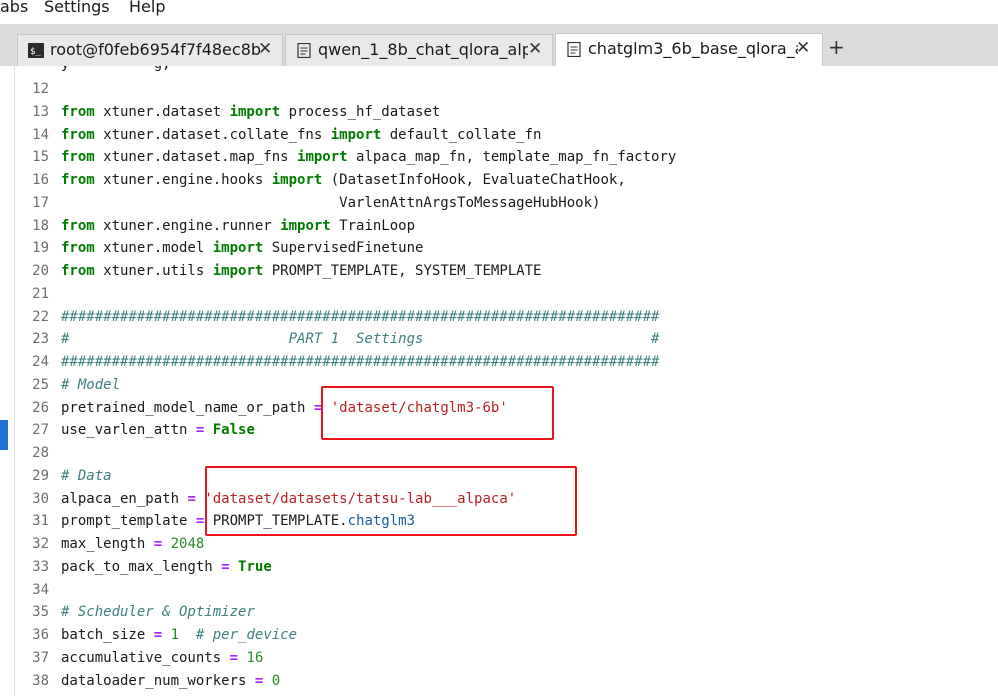 Image resolution: width=998 pixels, height=696 pixels. I want to click on line-number: 35, so click(40, 612).